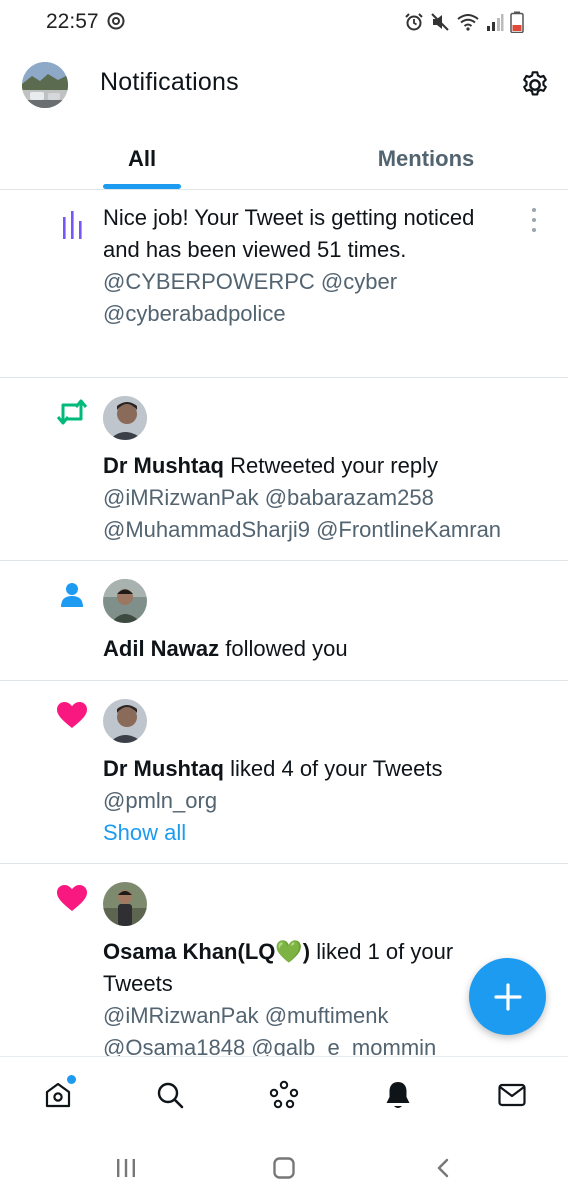  I want to click on back-chevron-icon, so click(443, 1168).